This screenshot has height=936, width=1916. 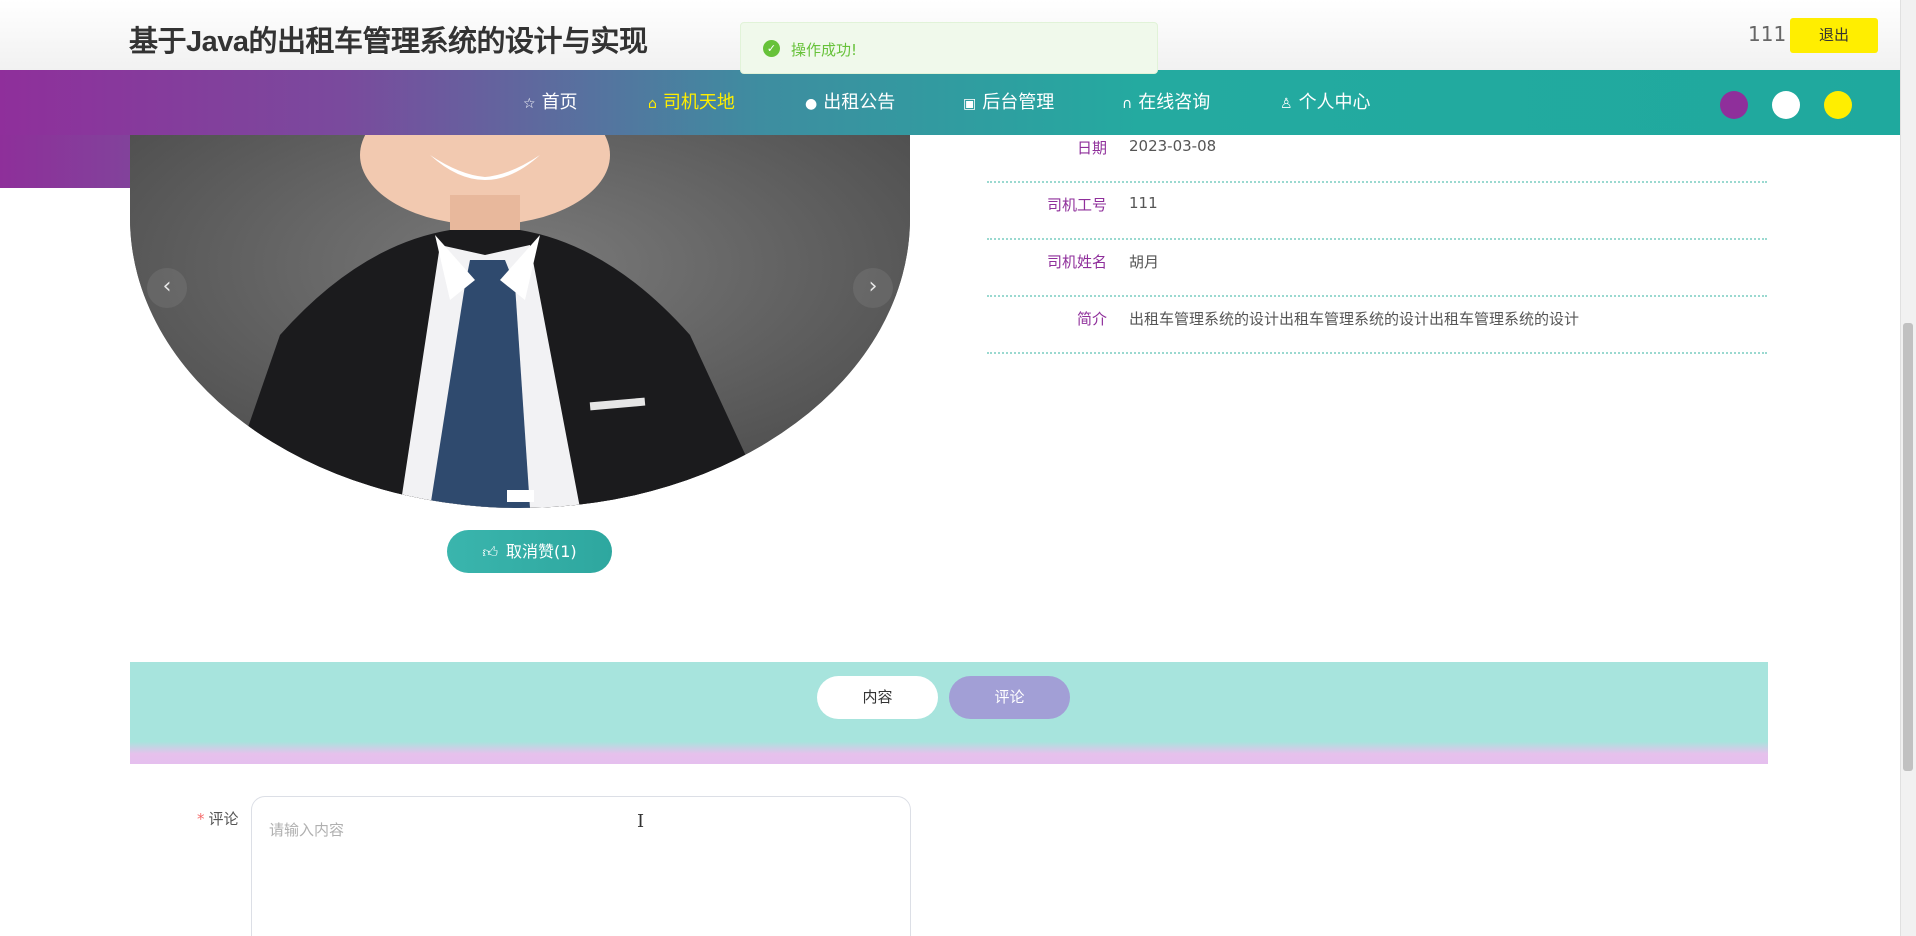 What do you see at coordinates (1173, 146) in the screenshot?
I see `detail-value: 2023-03-08` at bounding box center [1173, 146].